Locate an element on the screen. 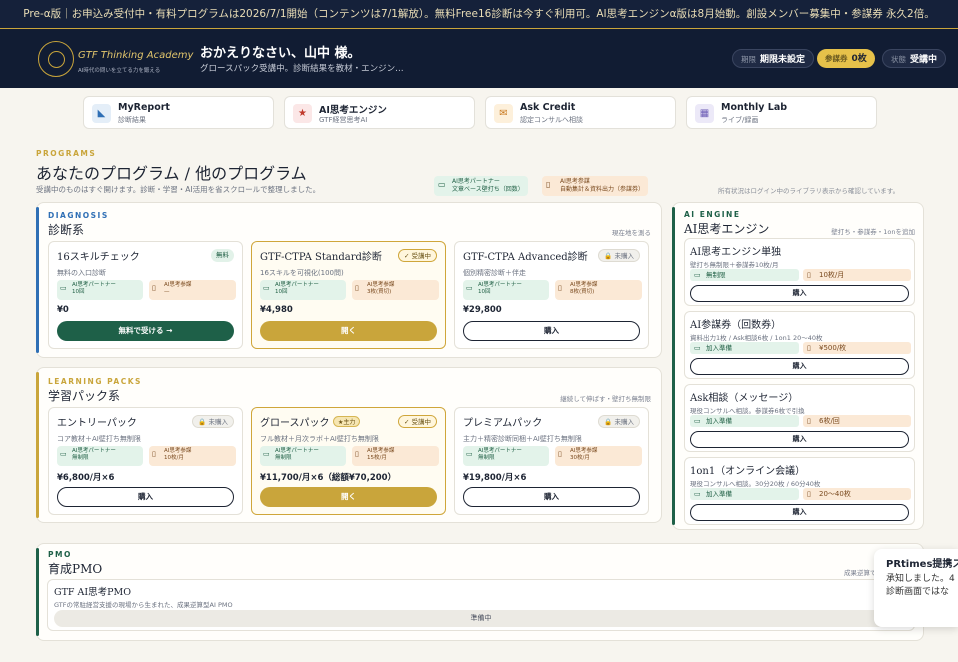 This screenshot has width=958, height=662. section-title: 育成PMO is located at coordinates (75, 569).